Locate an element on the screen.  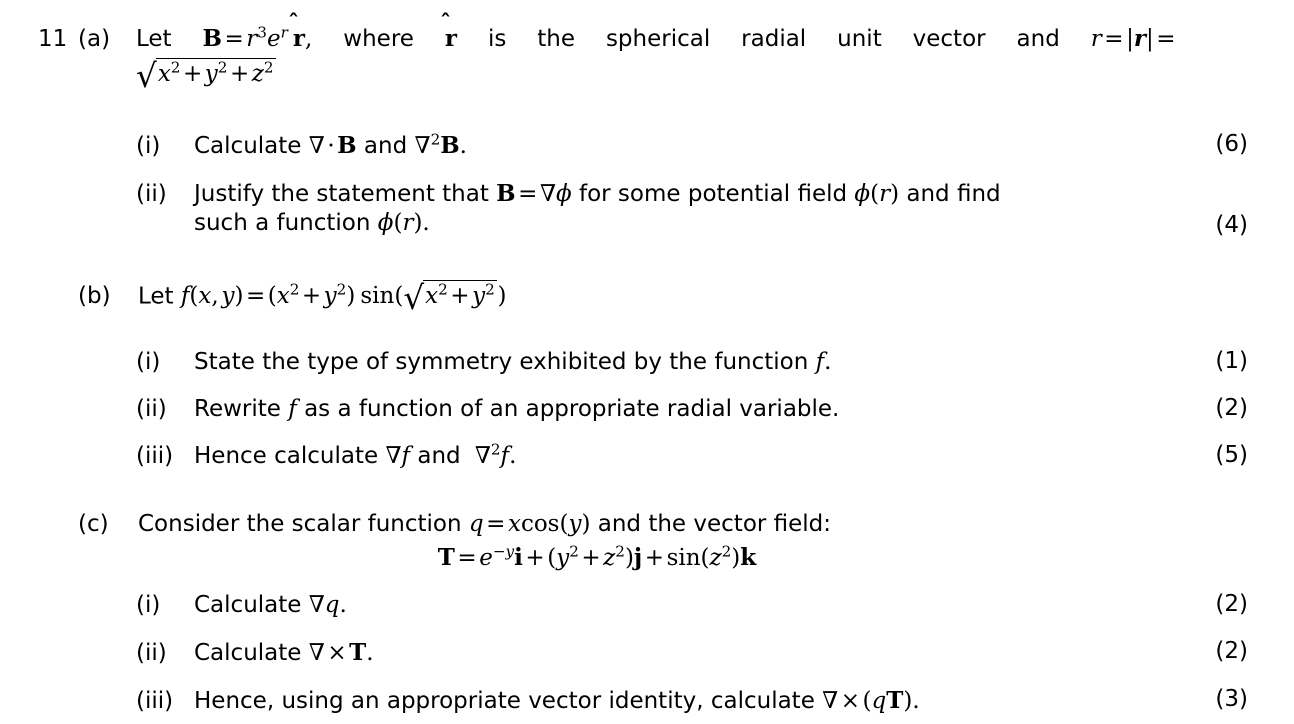
part-b-item-ii-label: (ii) is located at coordinates (151, 409).